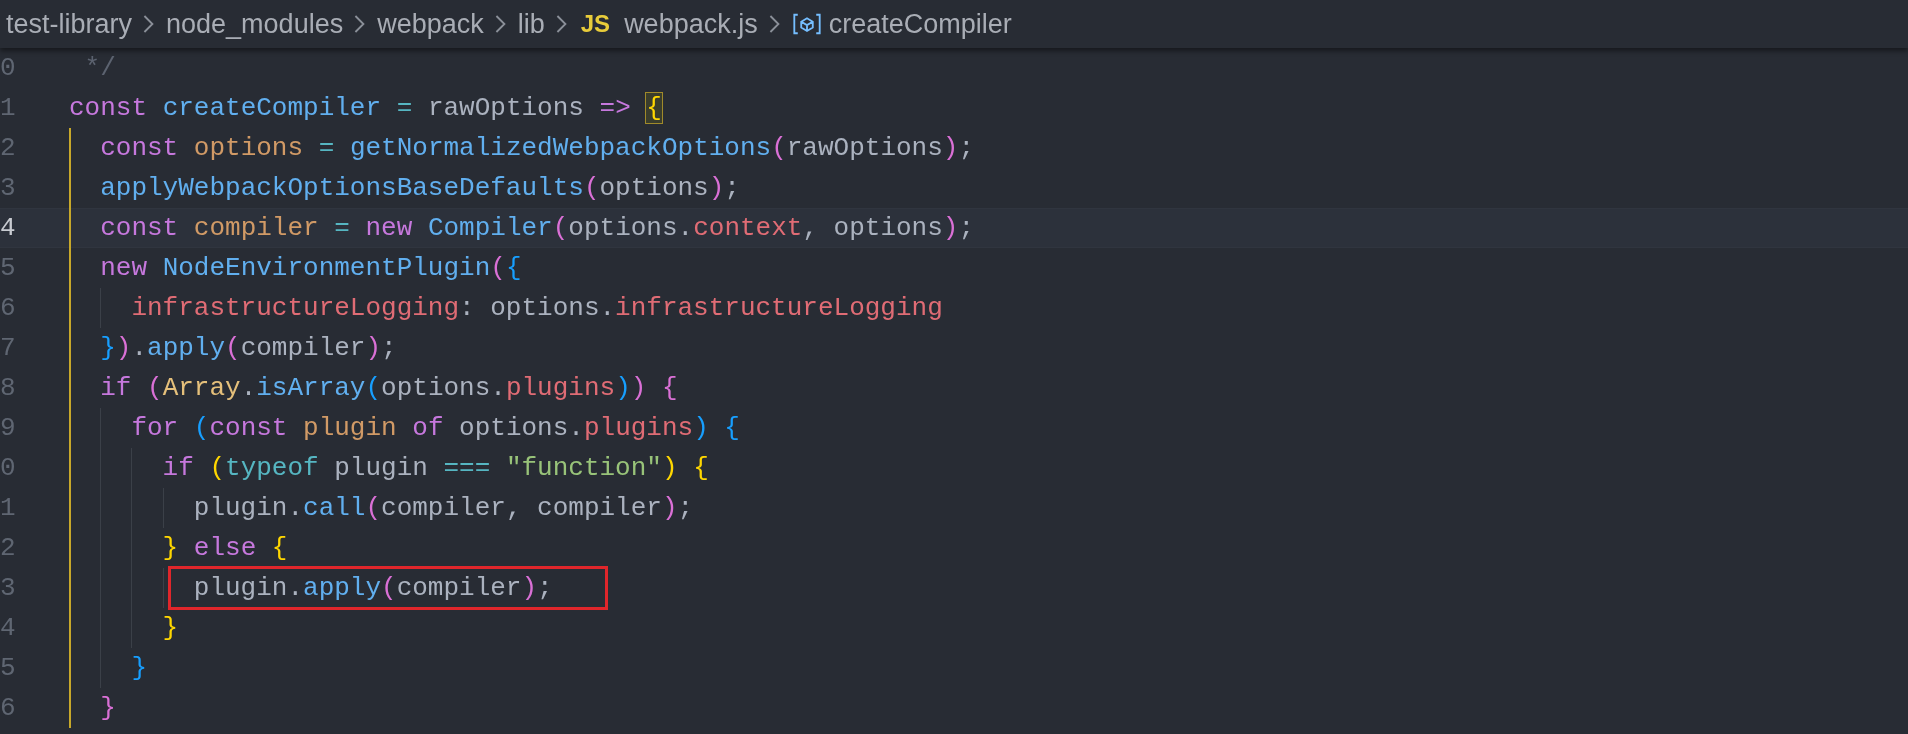 This screenshot has height=734, width=1908. I want to click on code-line: if (Array.isArray(options.plugins)) {, so click(389, 388).